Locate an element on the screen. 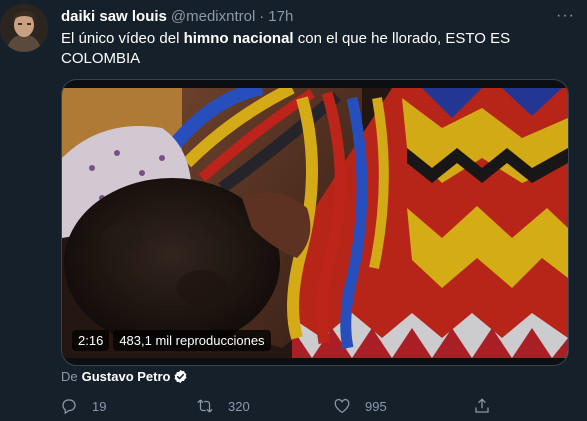 Image resolution: width=587 pixels, height=421 pixels. author-name: daiki saw louis is located at coordinates (114, 16).